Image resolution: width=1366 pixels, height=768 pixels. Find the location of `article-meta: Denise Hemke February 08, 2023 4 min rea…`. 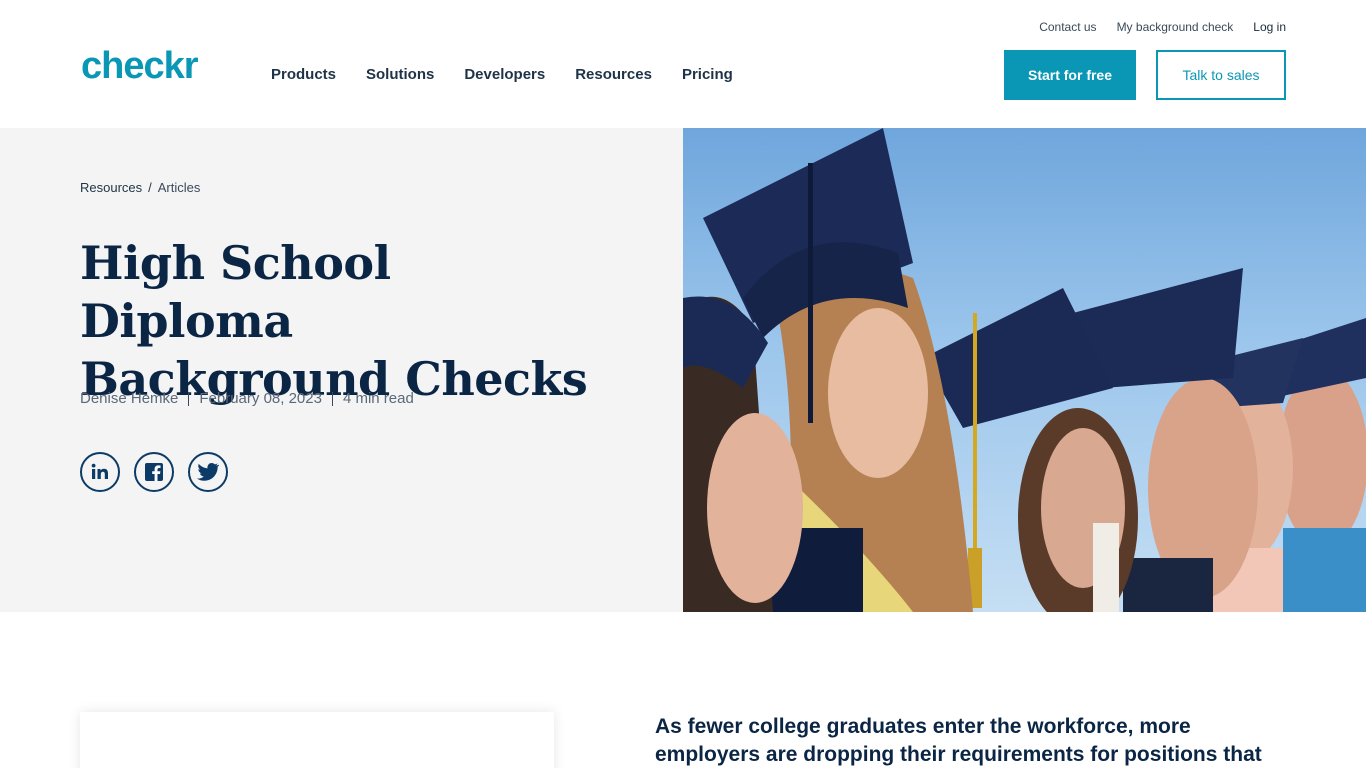

article-meta: Denise Hemke February 08, 2023 4 min rea… is located at coordinates (247, 398).